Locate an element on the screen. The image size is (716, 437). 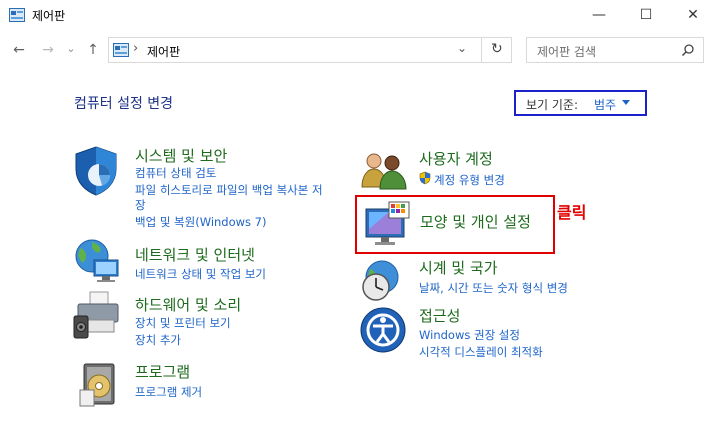
chevron-down-icon: ⌄ is located at coordinates (462, 48).